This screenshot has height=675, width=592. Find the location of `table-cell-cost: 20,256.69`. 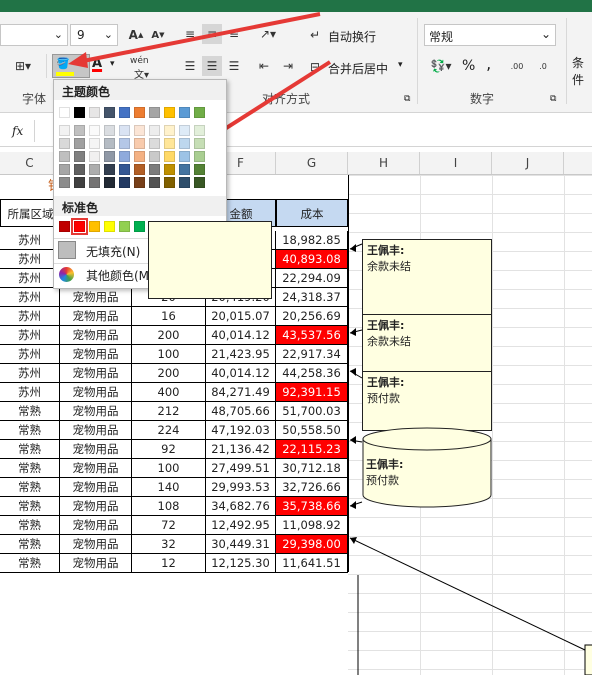

table-cell-cost: 20,256.69 is located at coordinates (312, 316).